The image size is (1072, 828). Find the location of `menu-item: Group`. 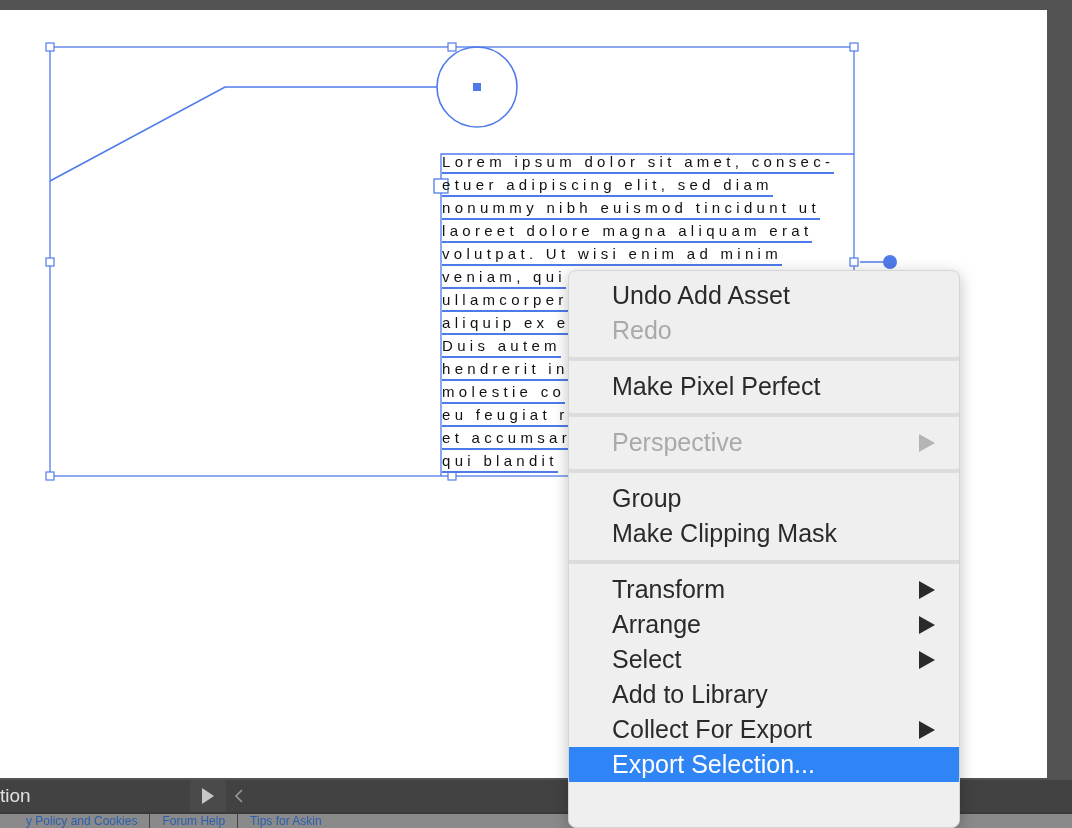

menu-item: Group is located at coordinates (764, 498).